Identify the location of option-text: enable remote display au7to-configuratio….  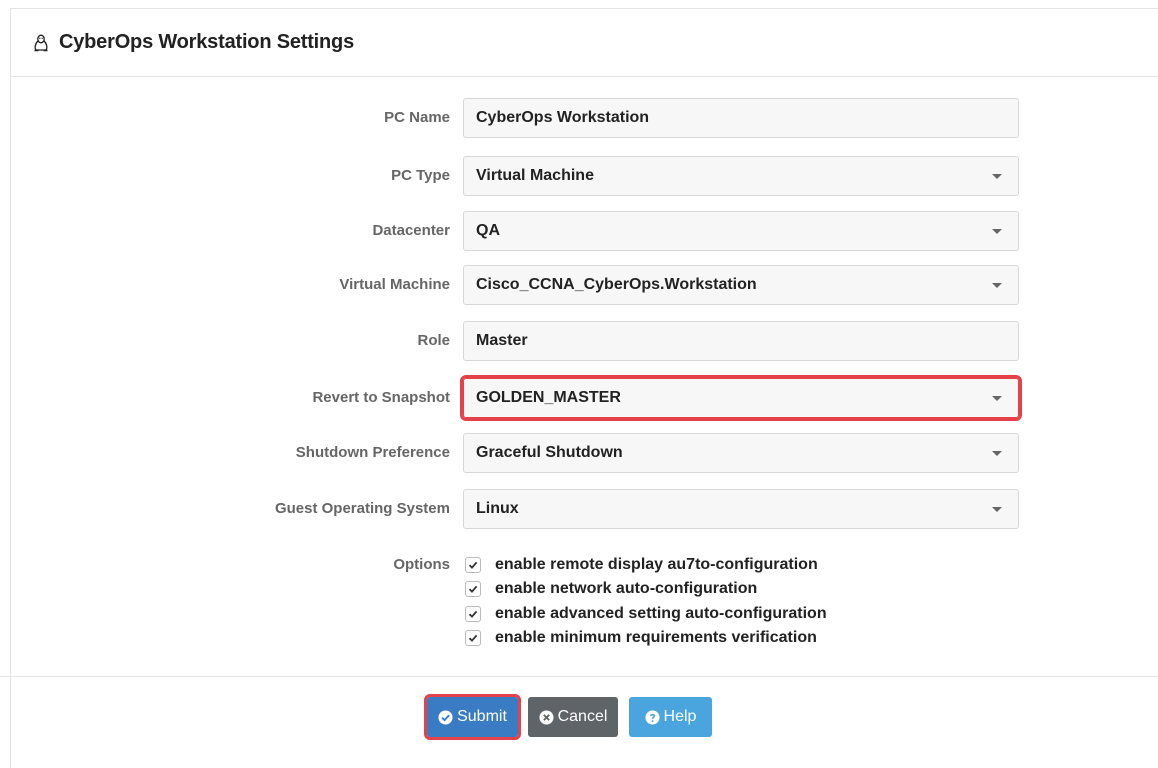
(656, 564).